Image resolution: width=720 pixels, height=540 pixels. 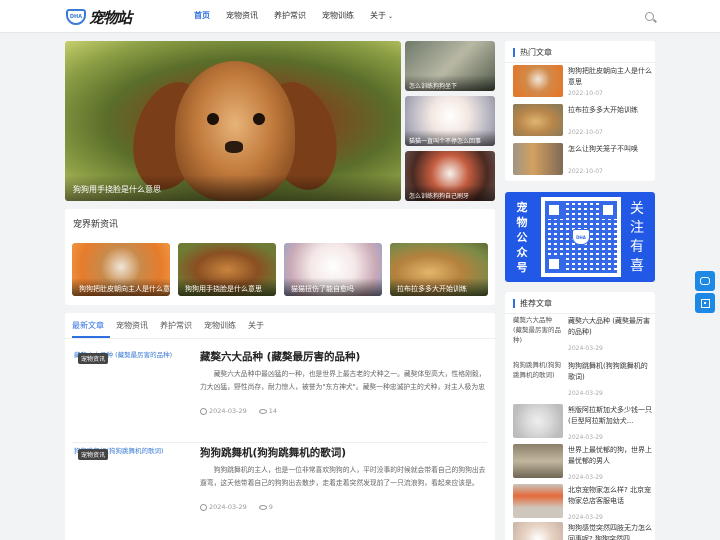 I want to click on hero-side-caption: 怎么训练狗狗坐下, so click(x=450, y=83).